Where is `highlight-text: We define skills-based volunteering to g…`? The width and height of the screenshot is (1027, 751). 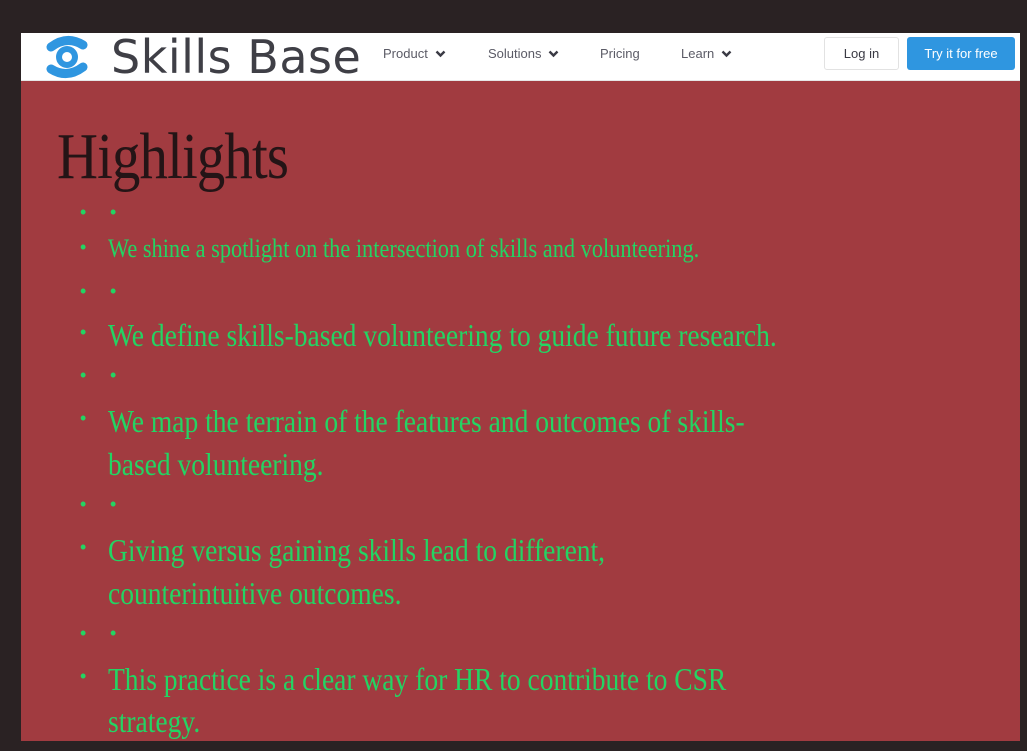 highlight-text: We define skills-based volunteering to g… is located at coordinates (442, 335).